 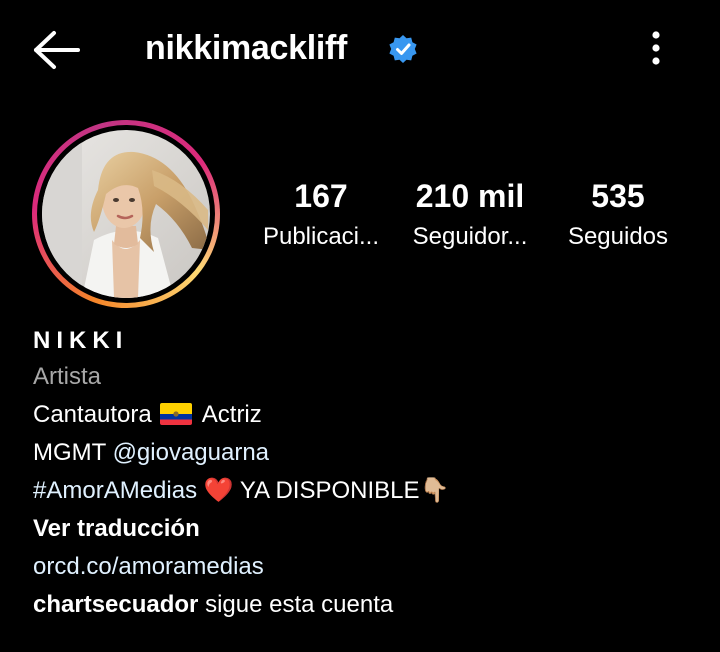 What do you see at coordinates (231, 414) in the screenshot?
I see `bio-text: Actriz` at bounding box center [231, 414].